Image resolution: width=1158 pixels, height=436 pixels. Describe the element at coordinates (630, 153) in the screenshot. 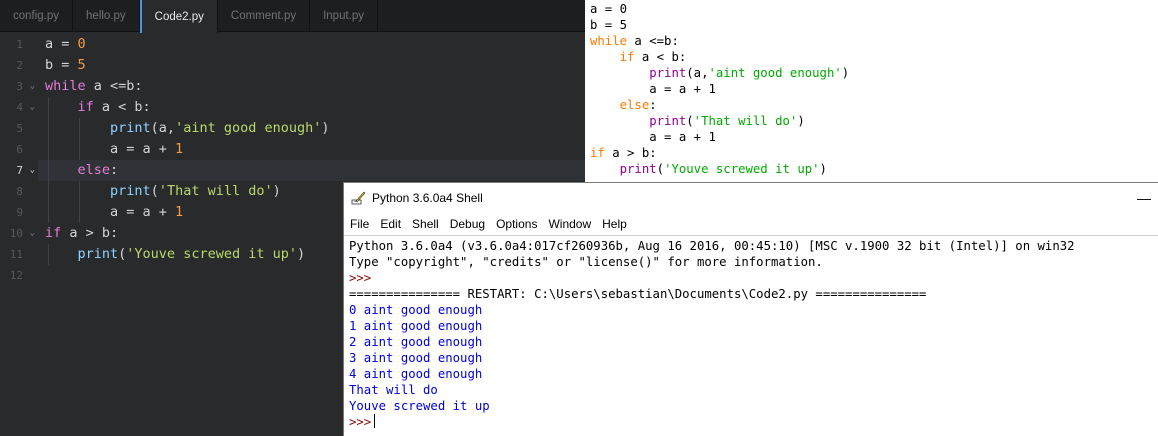

I see `listing-token: a > b:` at that location.